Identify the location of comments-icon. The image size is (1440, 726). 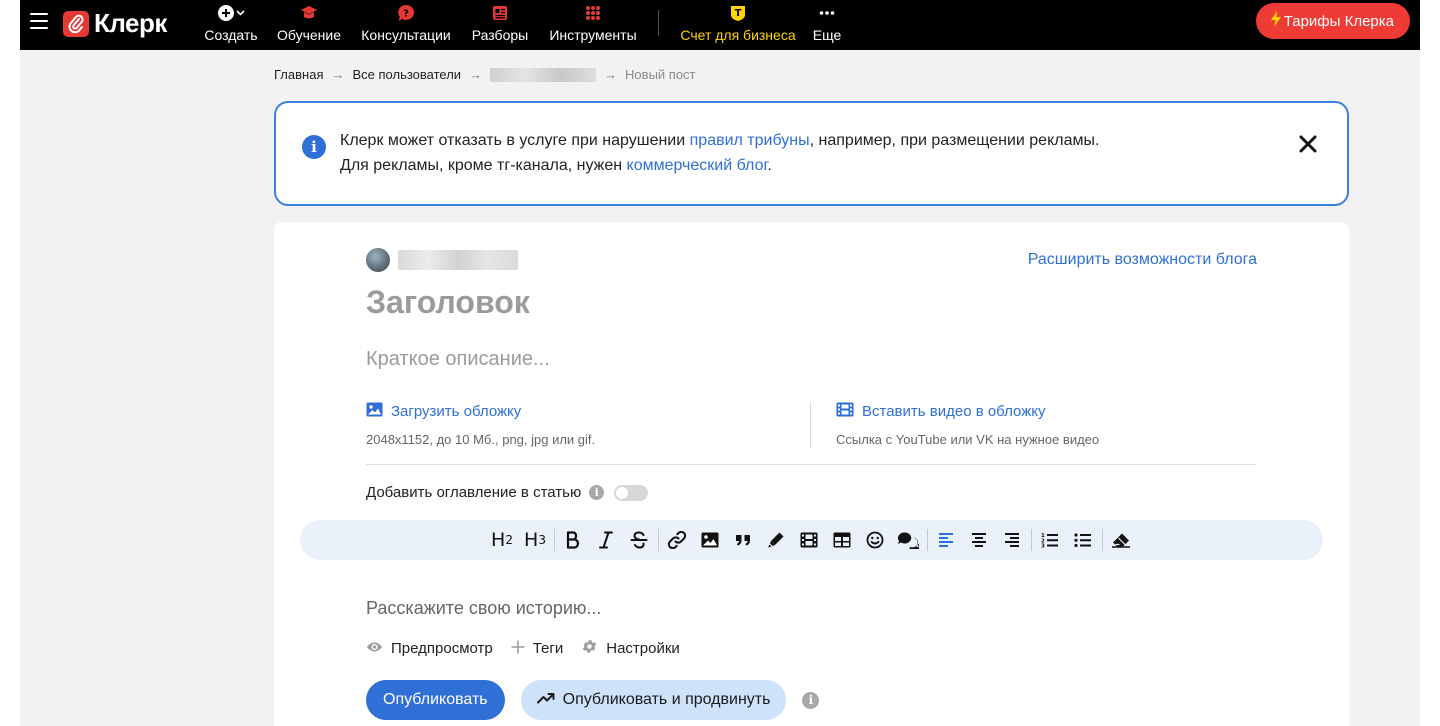
(908, 540).